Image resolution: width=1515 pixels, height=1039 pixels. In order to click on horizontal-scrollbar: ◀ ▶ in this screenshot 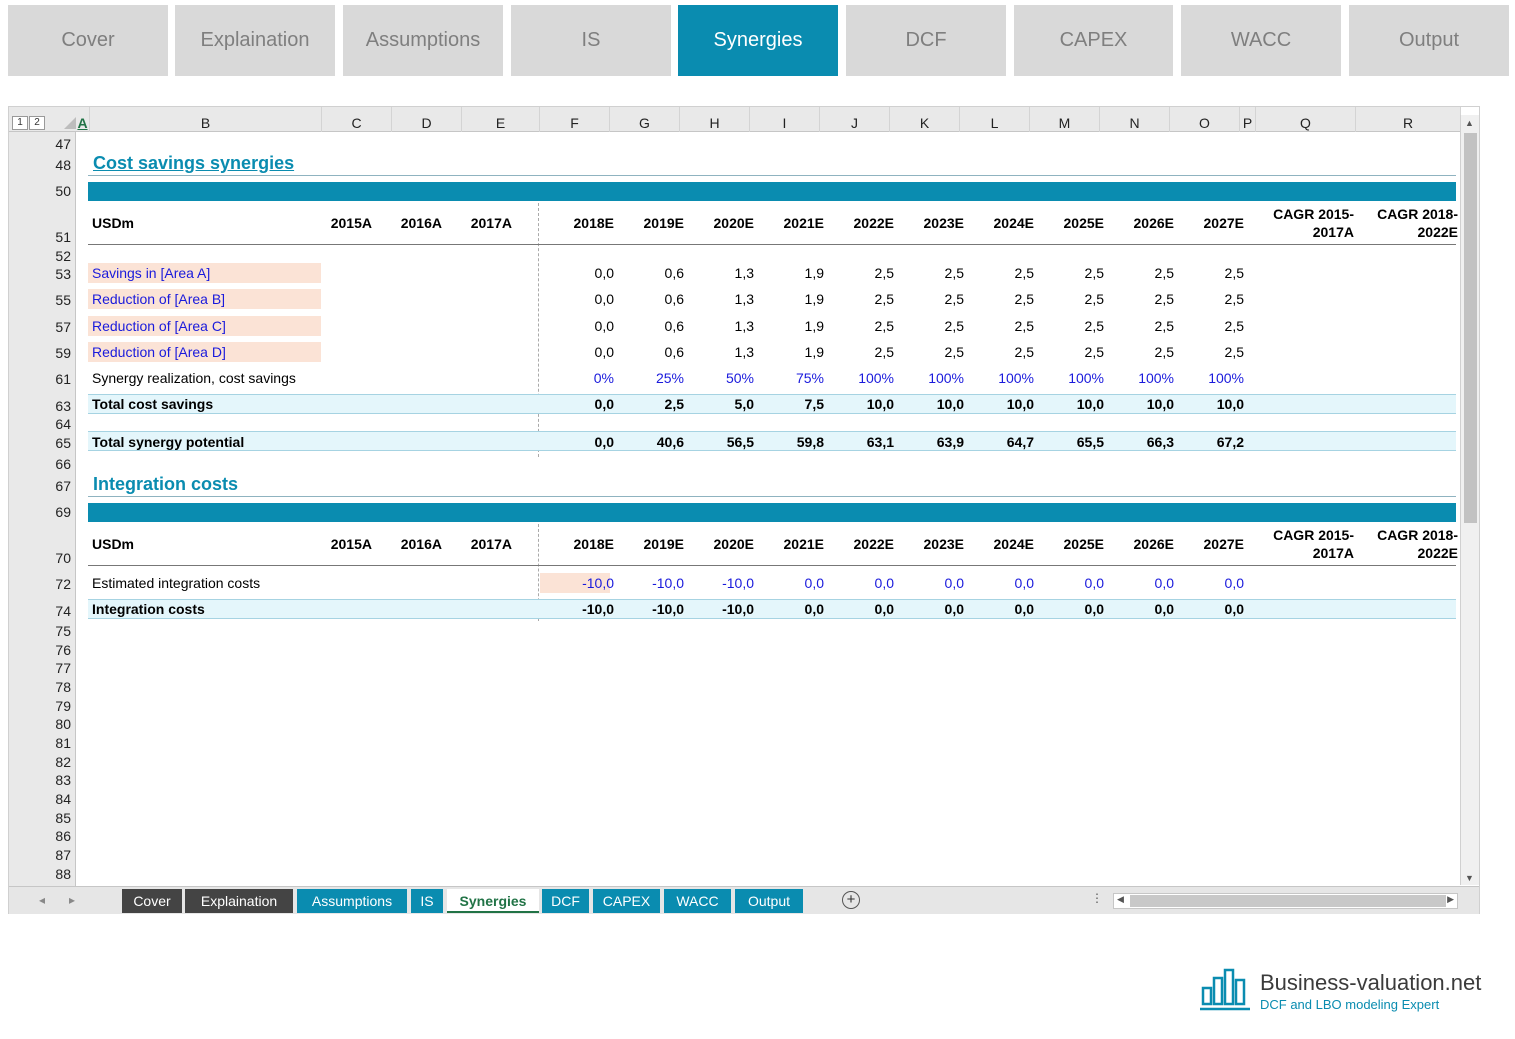, I will do `click(1285, 901)`.